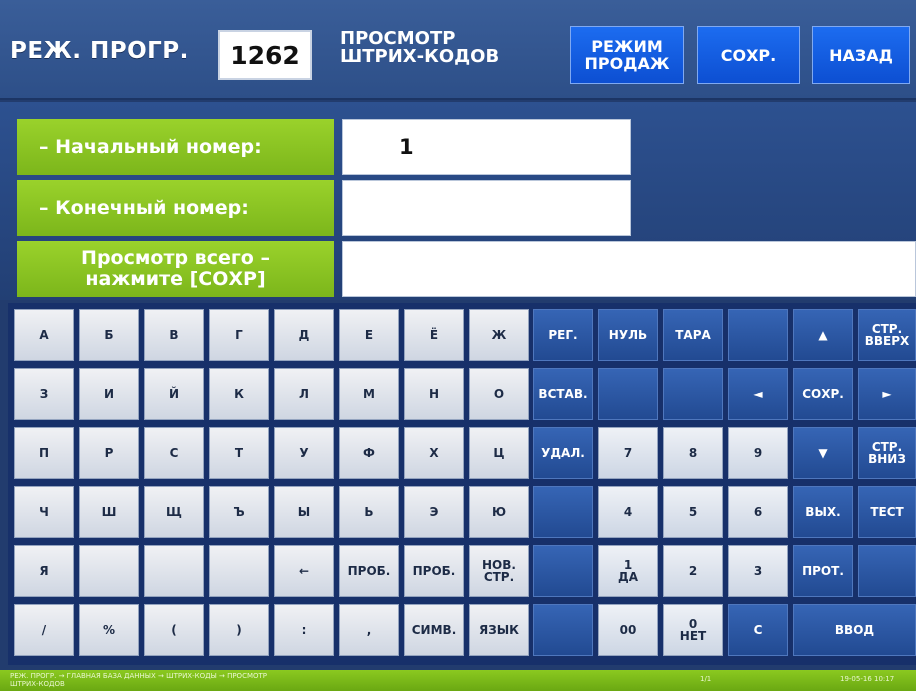 Image resolution: width=916 pixels, height=691 pixels. I want to click on prot-key: ПРОТ., so click(823, 571).